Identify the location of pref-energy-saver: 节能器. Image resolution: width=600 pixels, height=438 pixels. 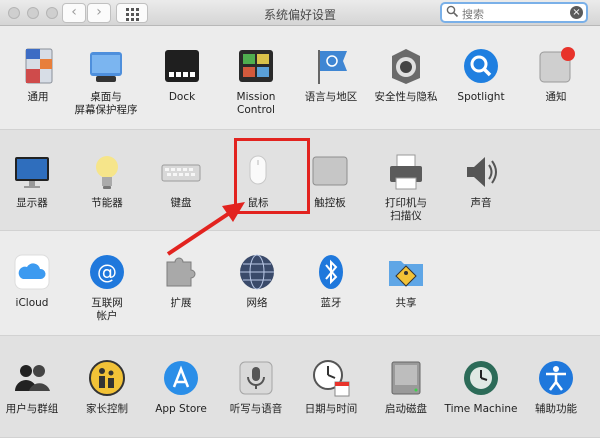
(107, 181).